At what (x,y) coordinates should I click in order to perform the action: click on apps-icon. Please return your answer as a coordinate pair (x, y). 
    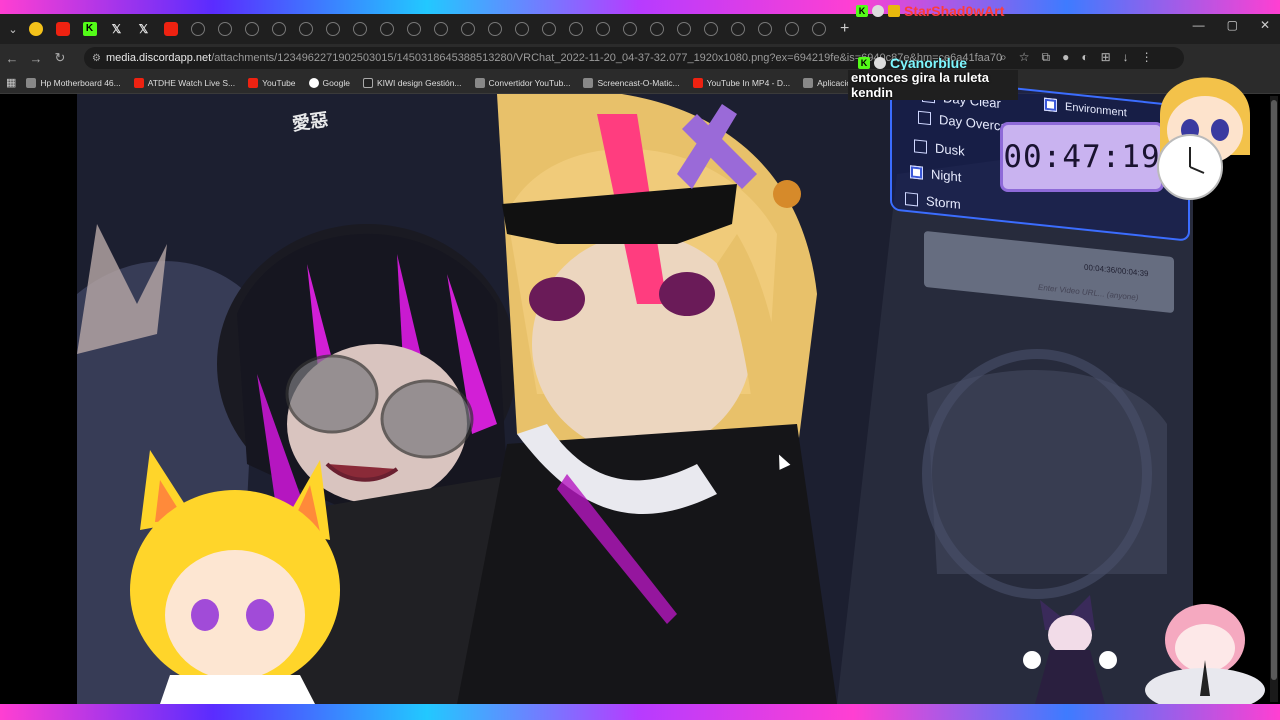
    Looking at the image, I should click on (808, 82).